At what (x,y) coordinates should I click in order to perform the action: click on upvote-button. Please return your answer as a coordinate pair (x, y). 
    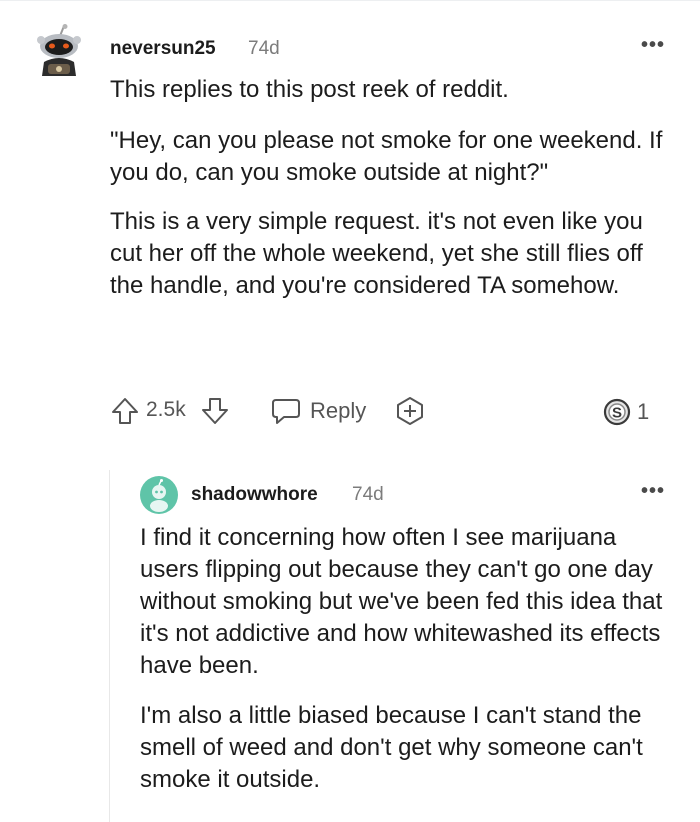
    Looking at the image, I should click on (125, 411).